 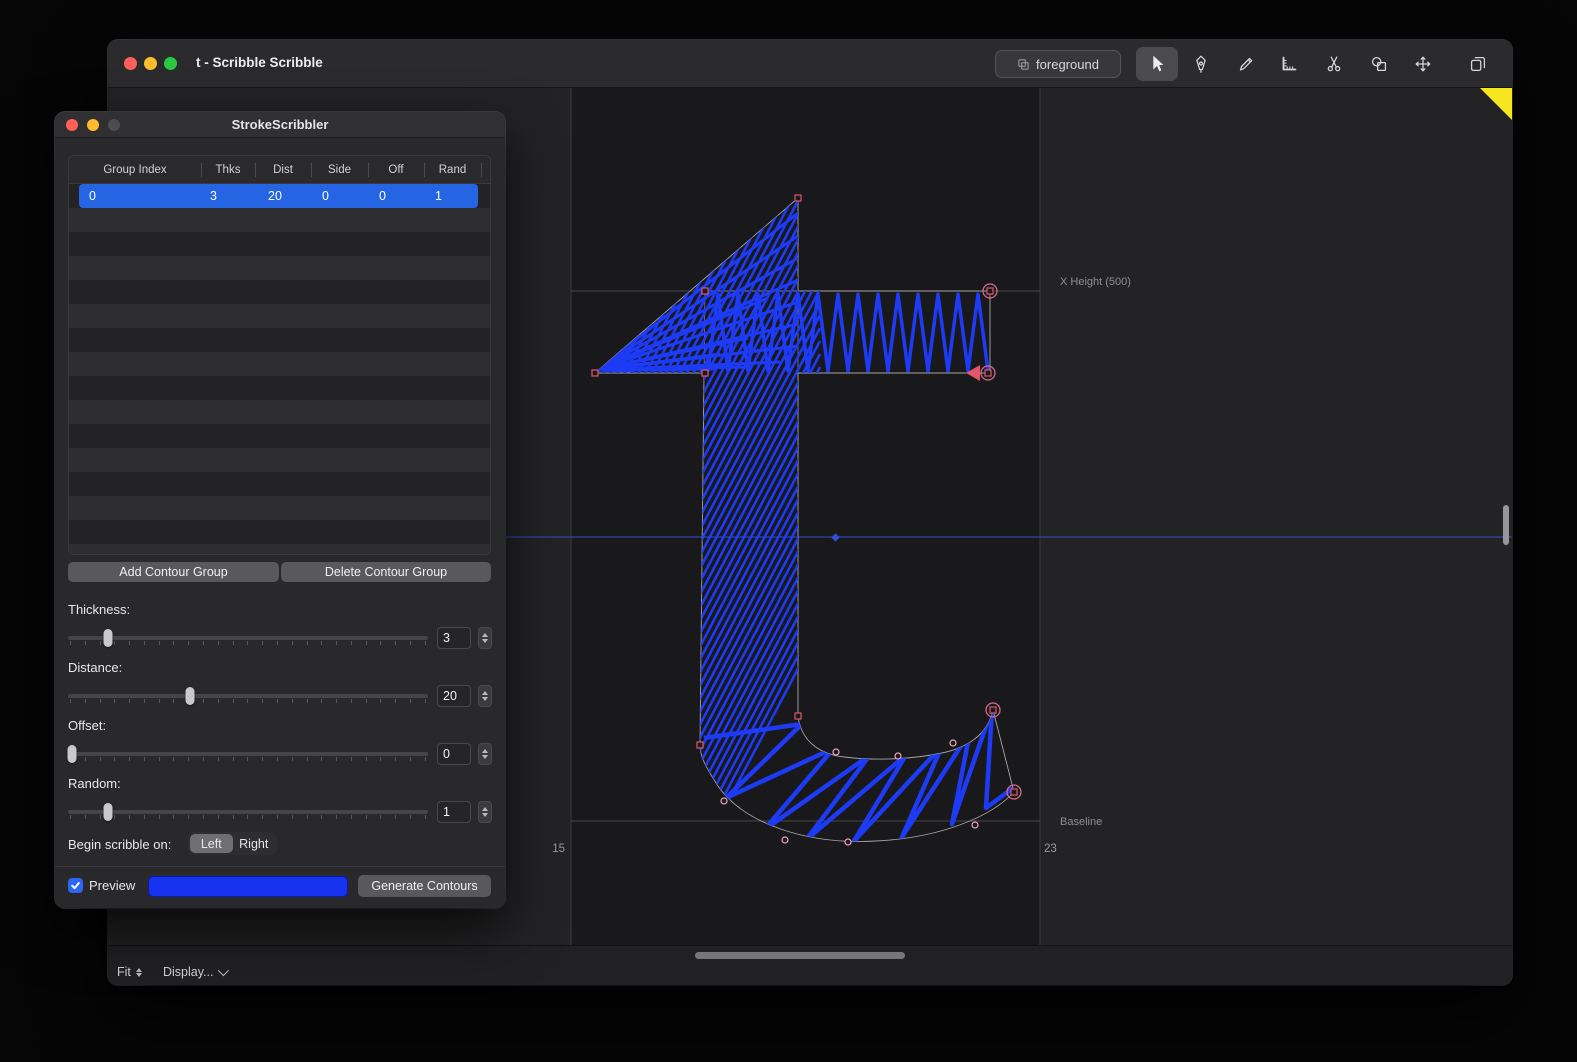 I want to click on zoom-fit-popup: Fit, so click(x=129, y=972).